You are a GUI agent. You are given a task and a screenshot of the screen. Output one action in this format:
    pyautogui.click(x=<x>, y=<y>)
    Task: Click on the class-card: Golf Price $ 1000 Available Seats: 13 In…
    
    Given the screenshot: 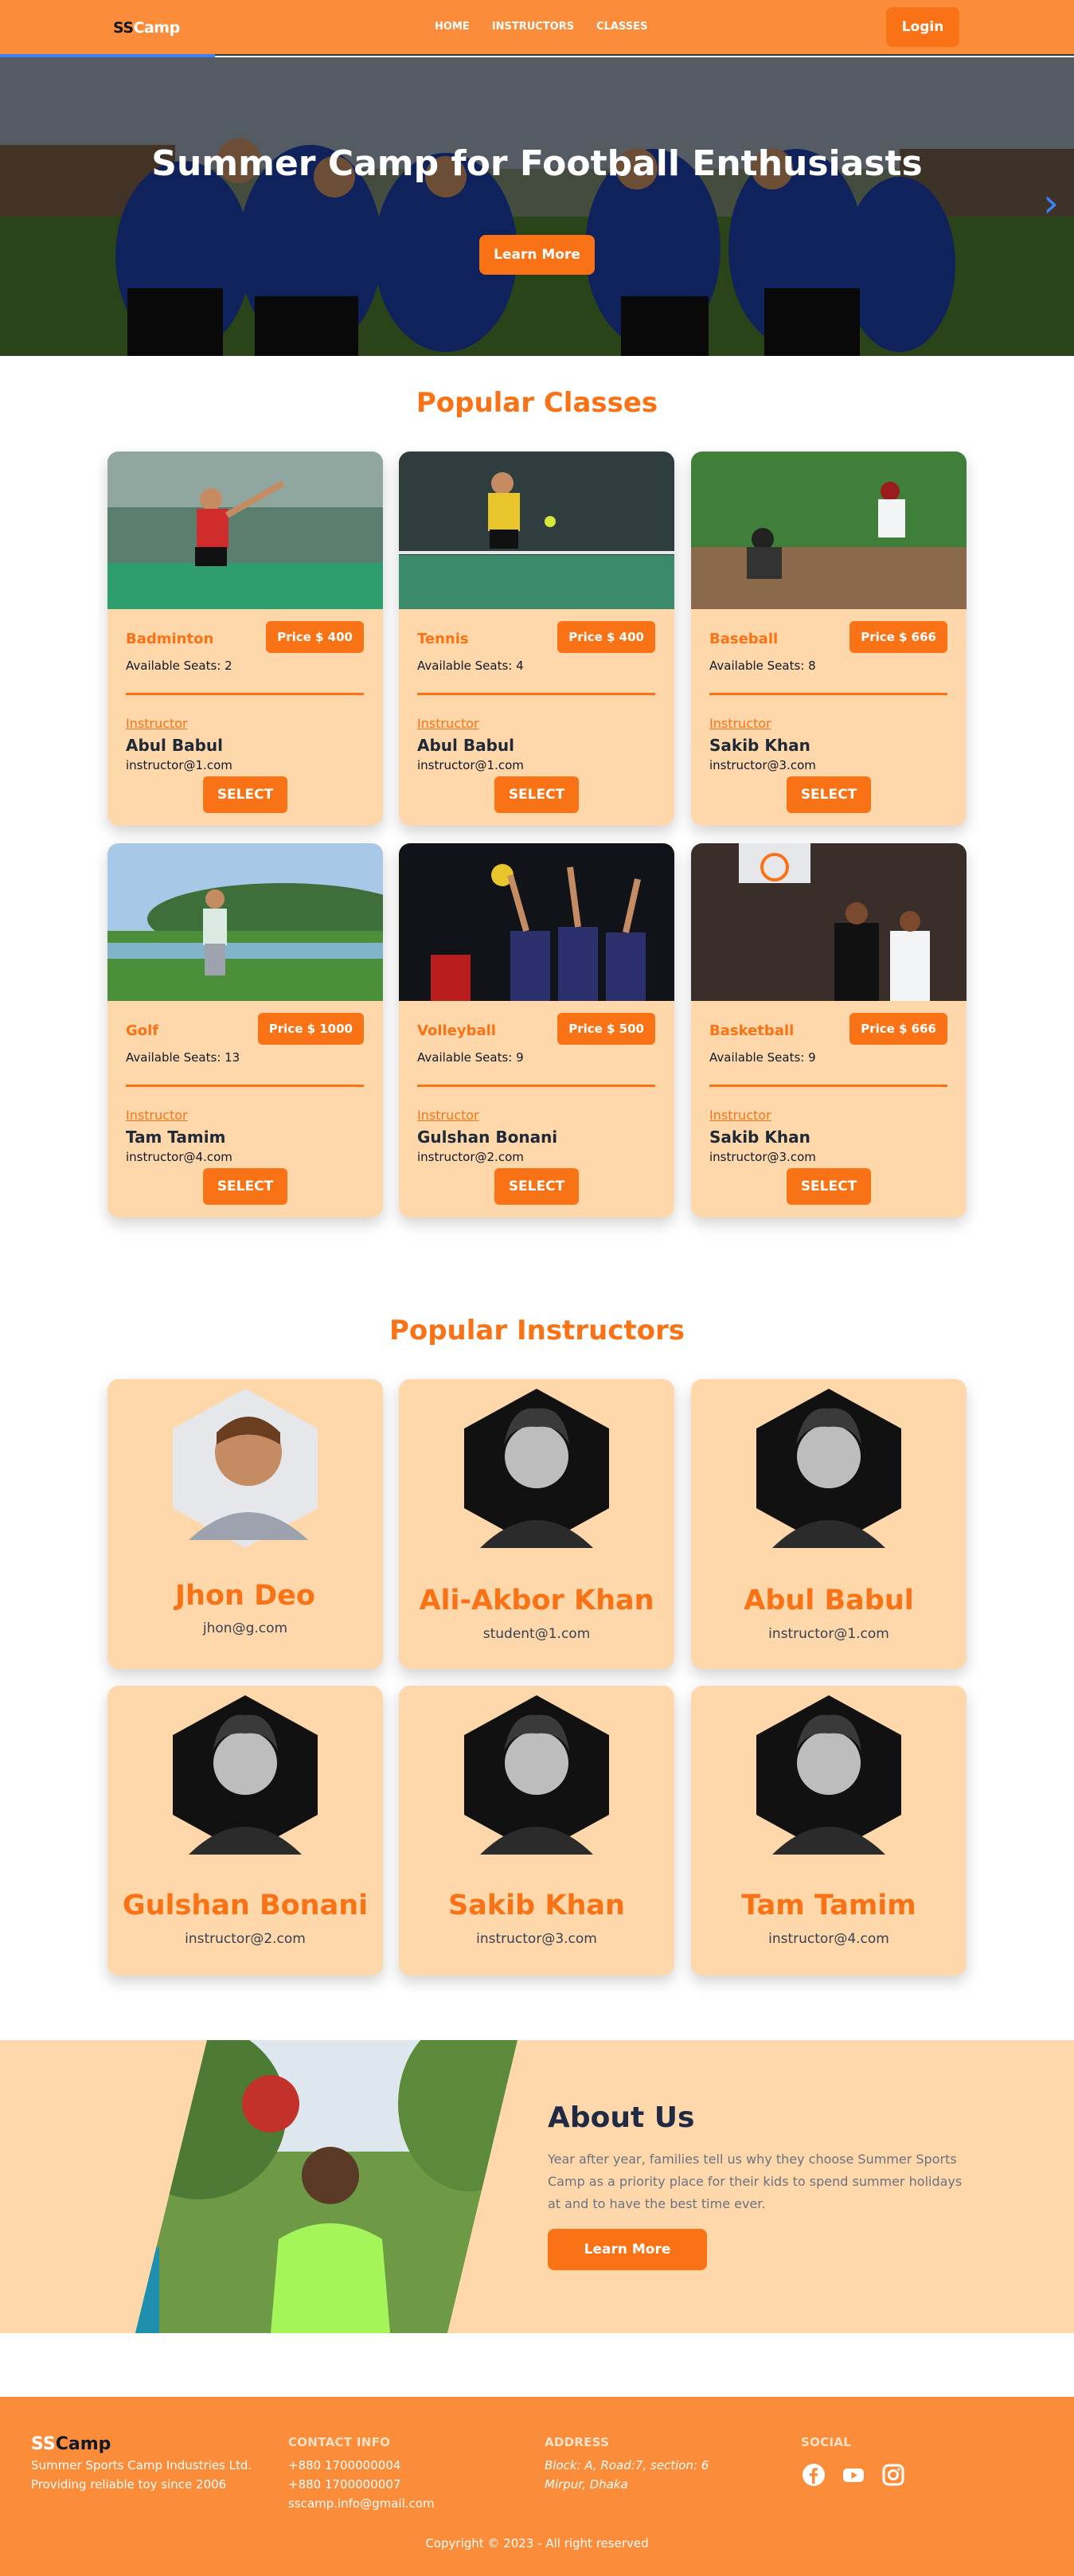 What is the action you would take?
    pyautogui.click(x=245, y=1030)
    